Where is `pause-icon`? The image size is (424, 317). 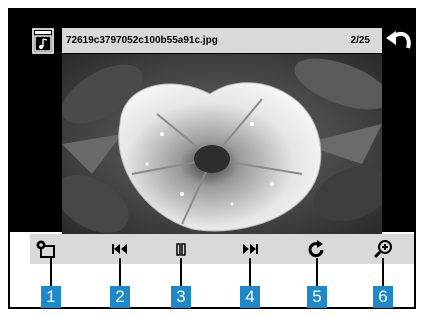
pause-icon is located at coordinates (181, 249).